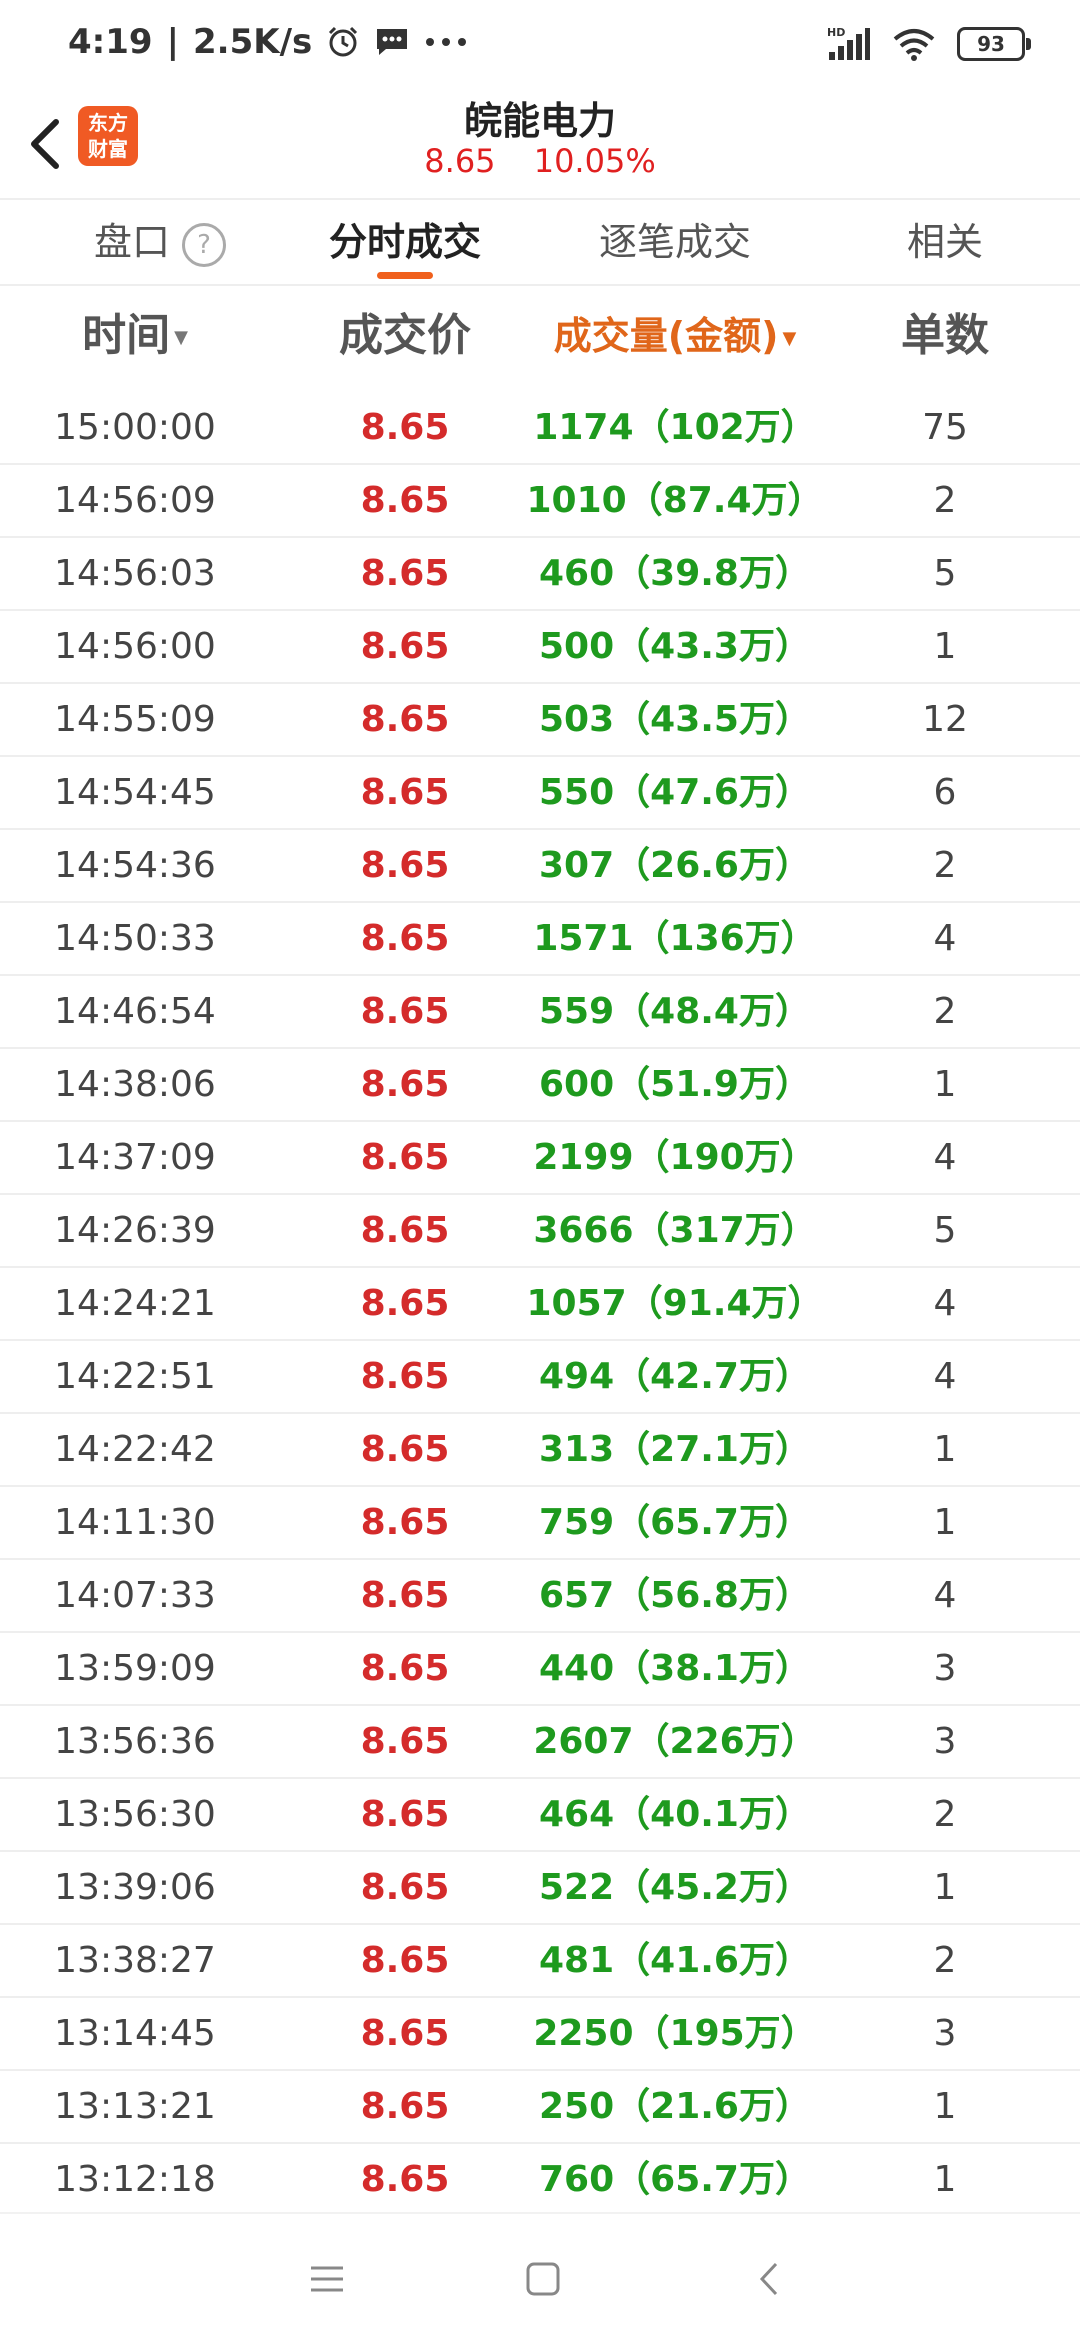 The width and height of the screenshot is (1080, 2342). I want to click on trade-row: 14:24:21 8.65 1057（91.4万） 4, so click(540, 1304).